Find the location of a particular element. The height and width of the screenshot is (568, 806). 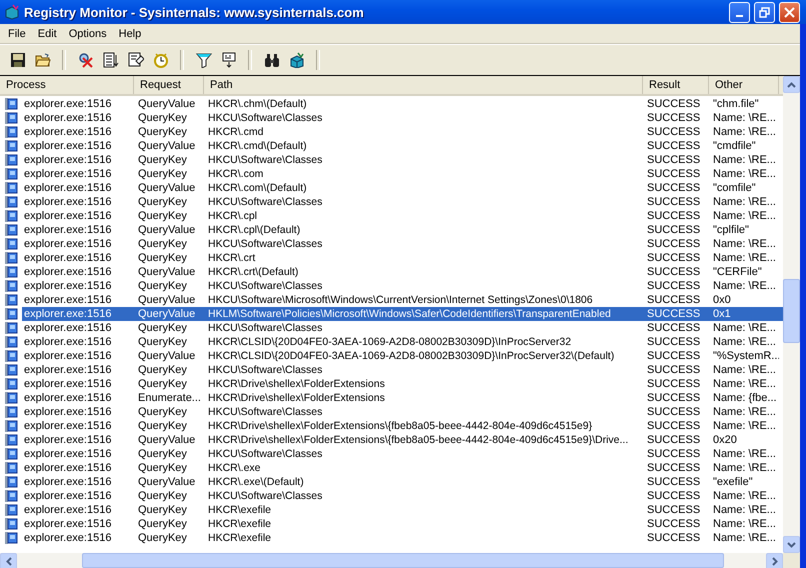

eraser-icon is located at coordinates (136, 60).